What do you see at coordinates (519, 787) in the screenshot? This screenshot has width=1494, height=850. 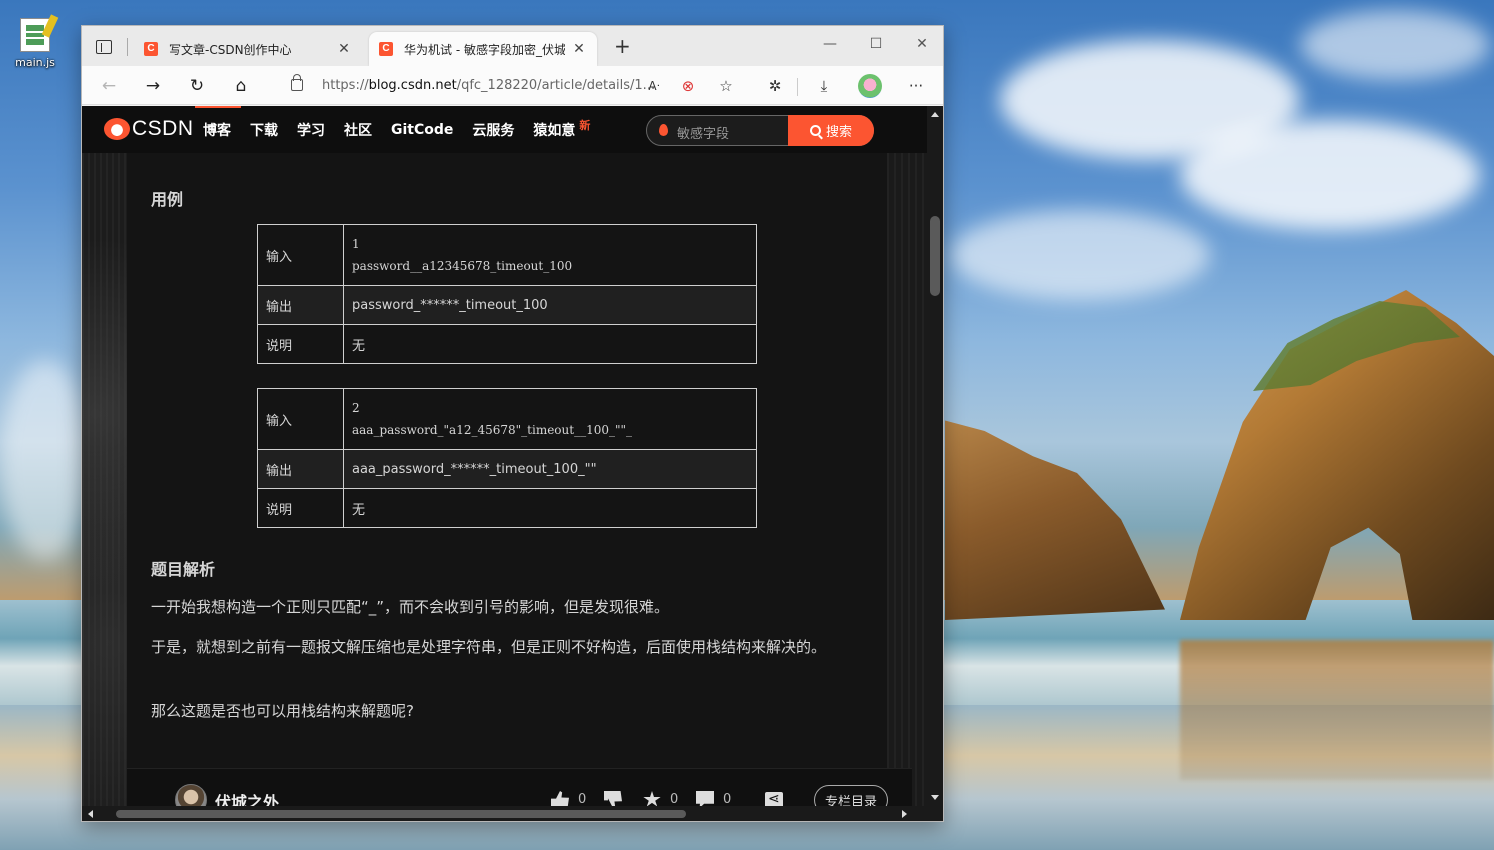 I see `article-action-bar: 伏城之外 0 0 0 专栏目录` at bounding box center [519, 787].